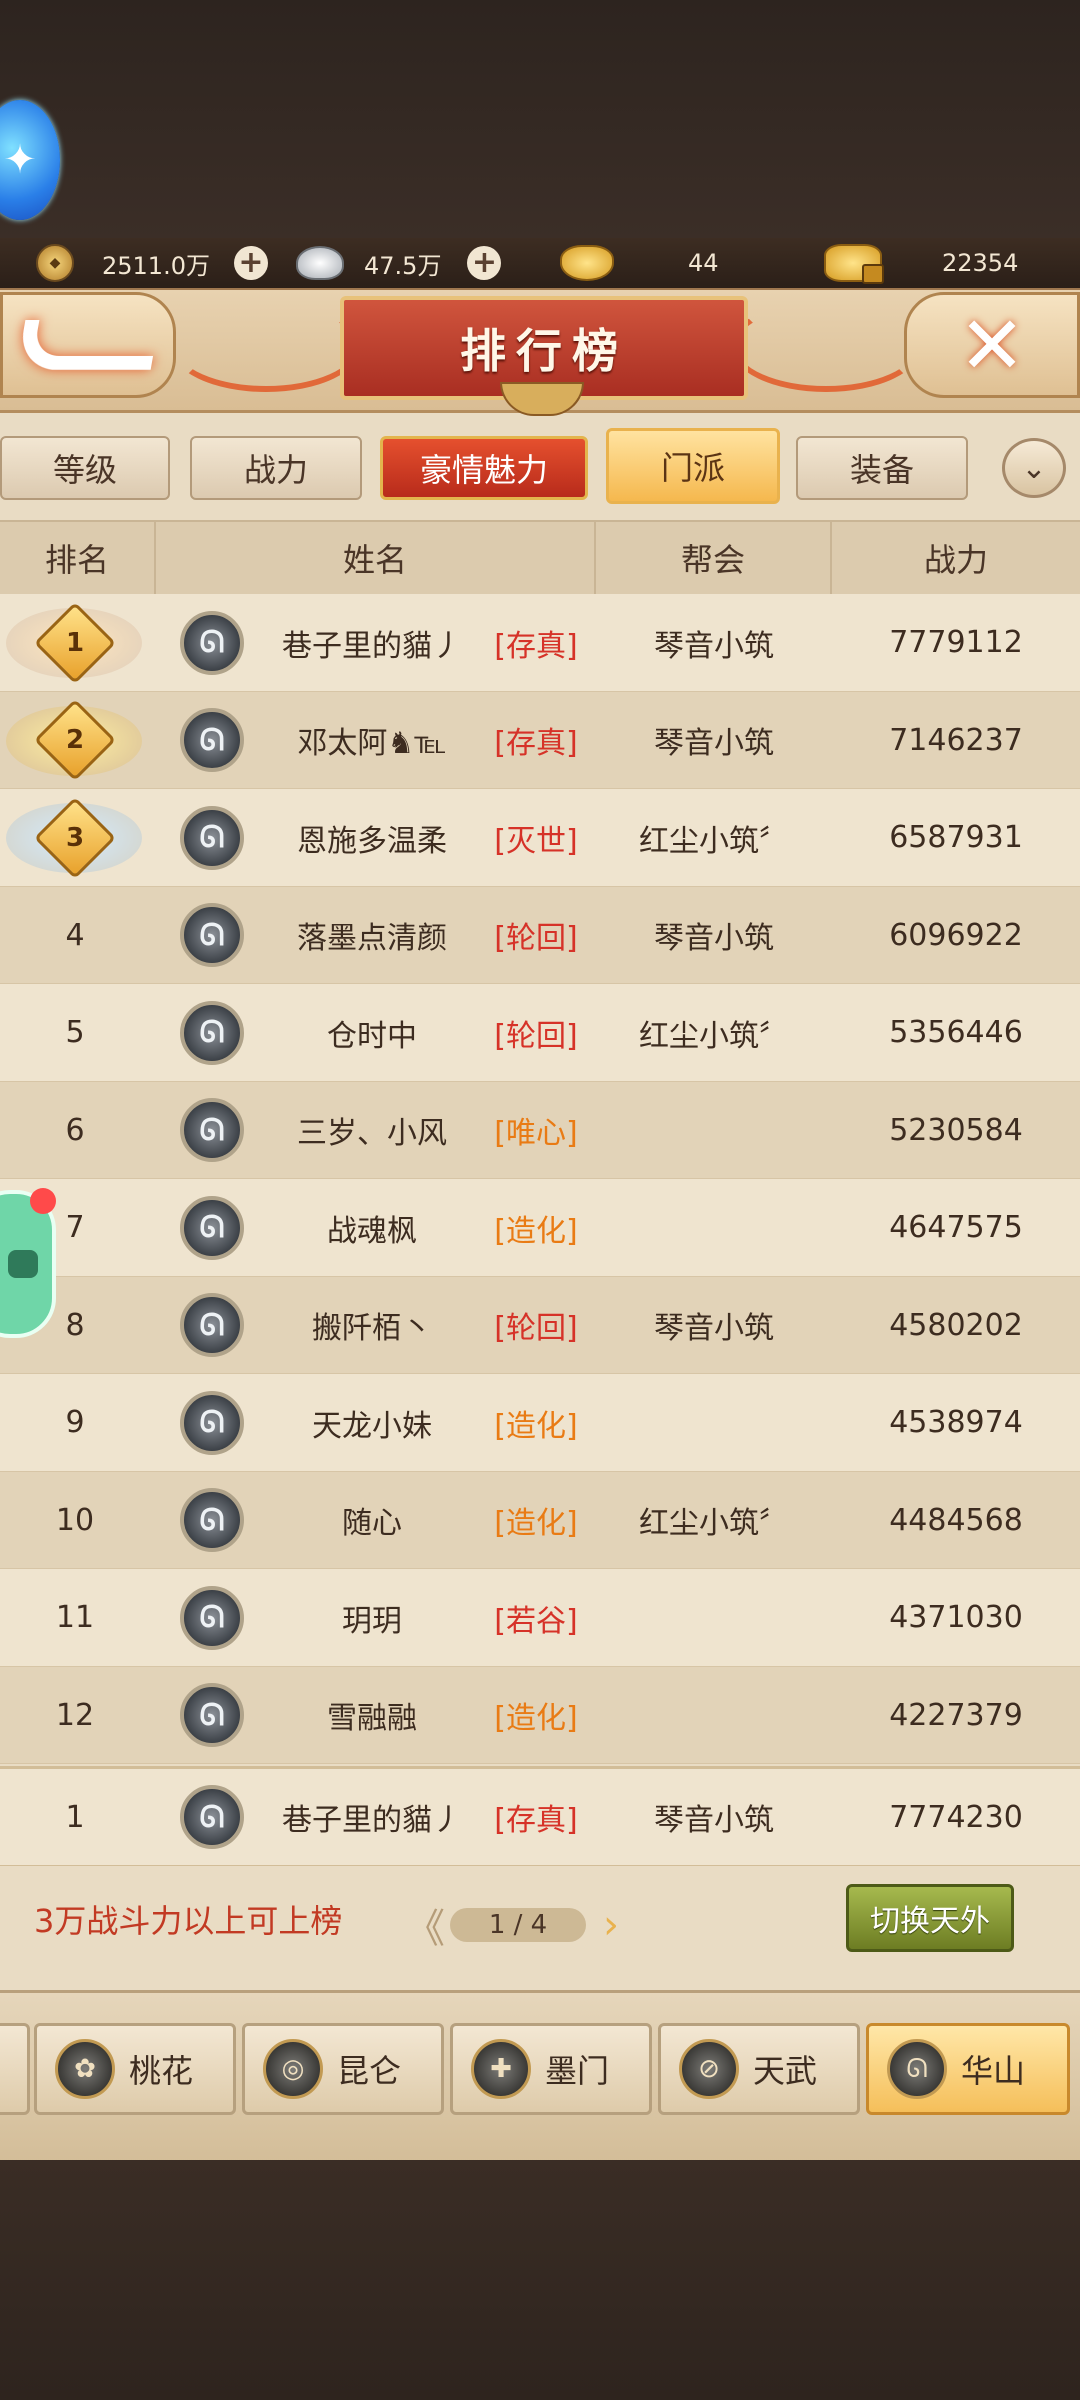 The width and height of the screenshot is (1080, 2400). I want to click on sect-label: 昆仑, so click(369, 2071).